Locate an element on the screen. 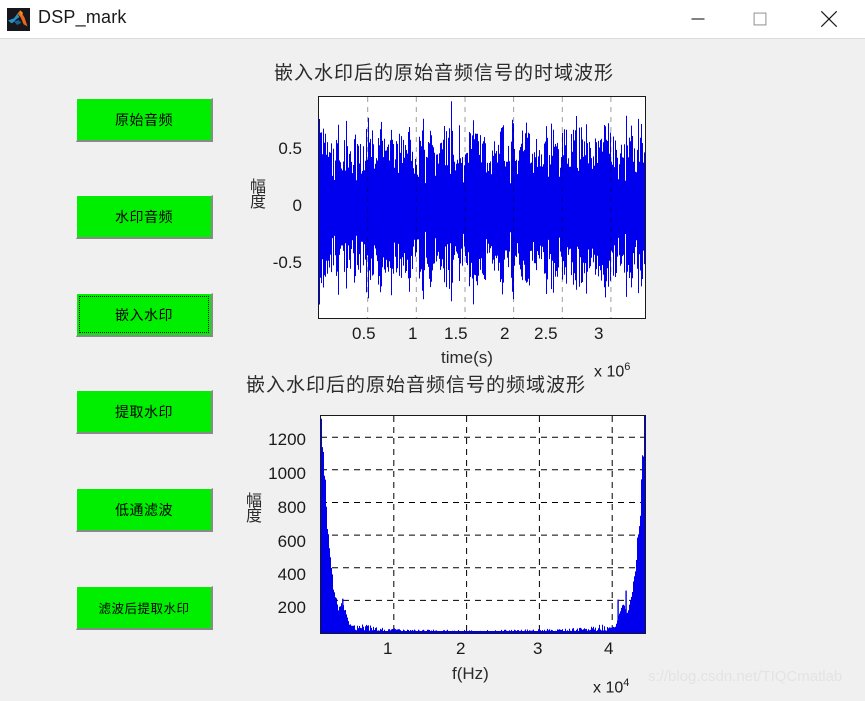 The image size is (865, 701). frequency-domain-ytick-5: 1200 is located at coordinates (287, 439).